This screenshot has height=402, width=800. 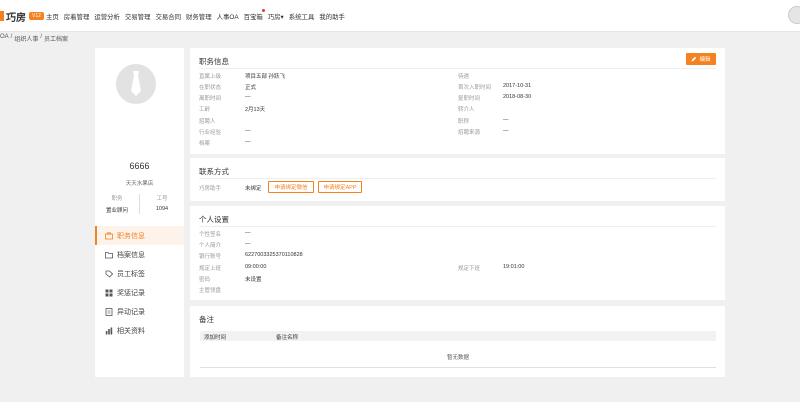 I want to click on field-label: 规定下班, so click(x=469, y=269).